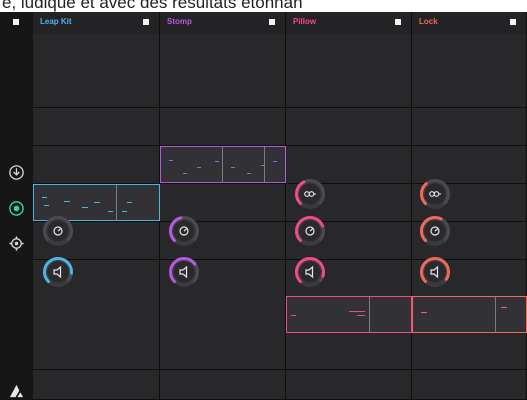 The image size is (527, 400). Describe the element at coordinates (263, 6) in the screenshot. I see `caption-text: e, ludique et avec des résultats étonnan` at that location.